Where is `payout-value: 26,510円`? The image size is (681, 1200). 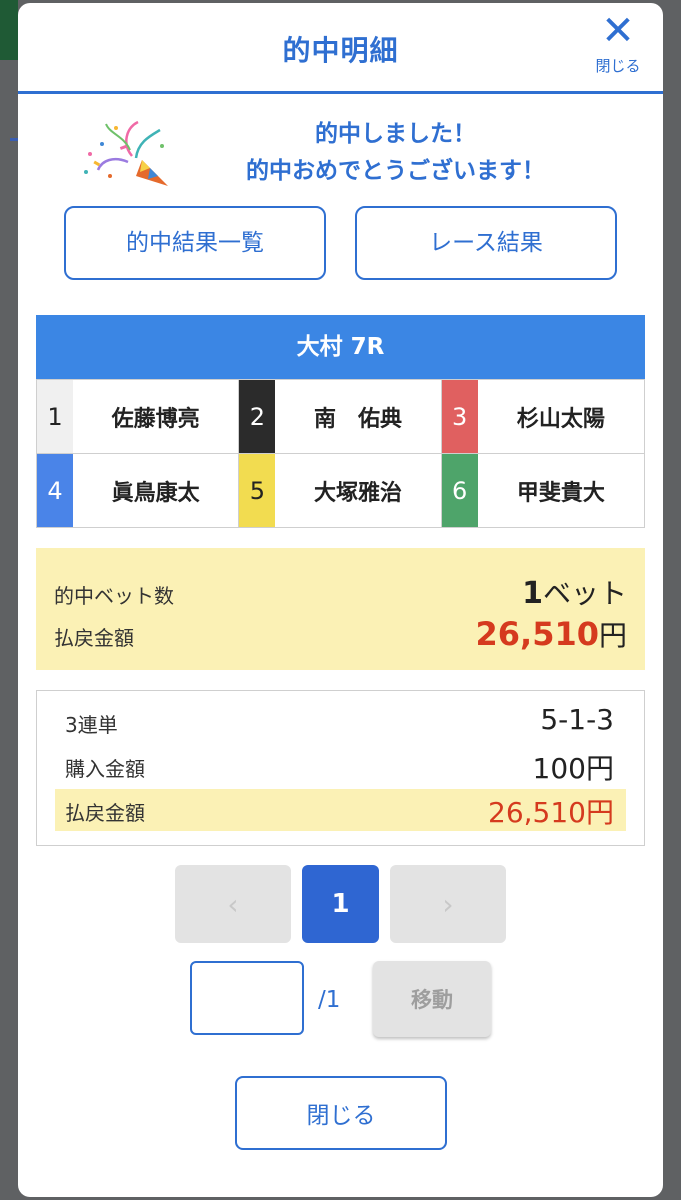 payout-value: 26,510円 is located at coordinates (552, 634).